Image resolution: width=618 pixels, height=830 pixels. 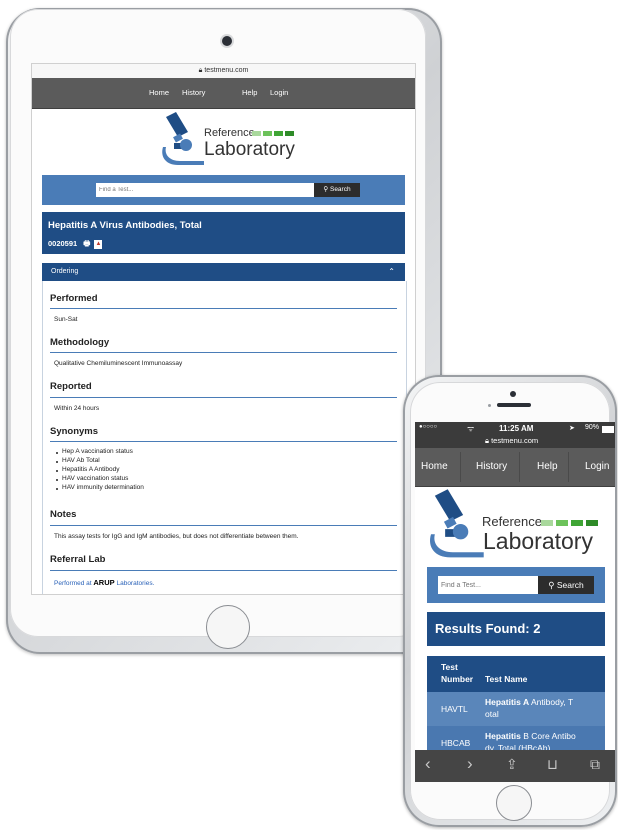 I want to click on test-code: 0020591 🖶 ▲, so click(x=75, y=244).